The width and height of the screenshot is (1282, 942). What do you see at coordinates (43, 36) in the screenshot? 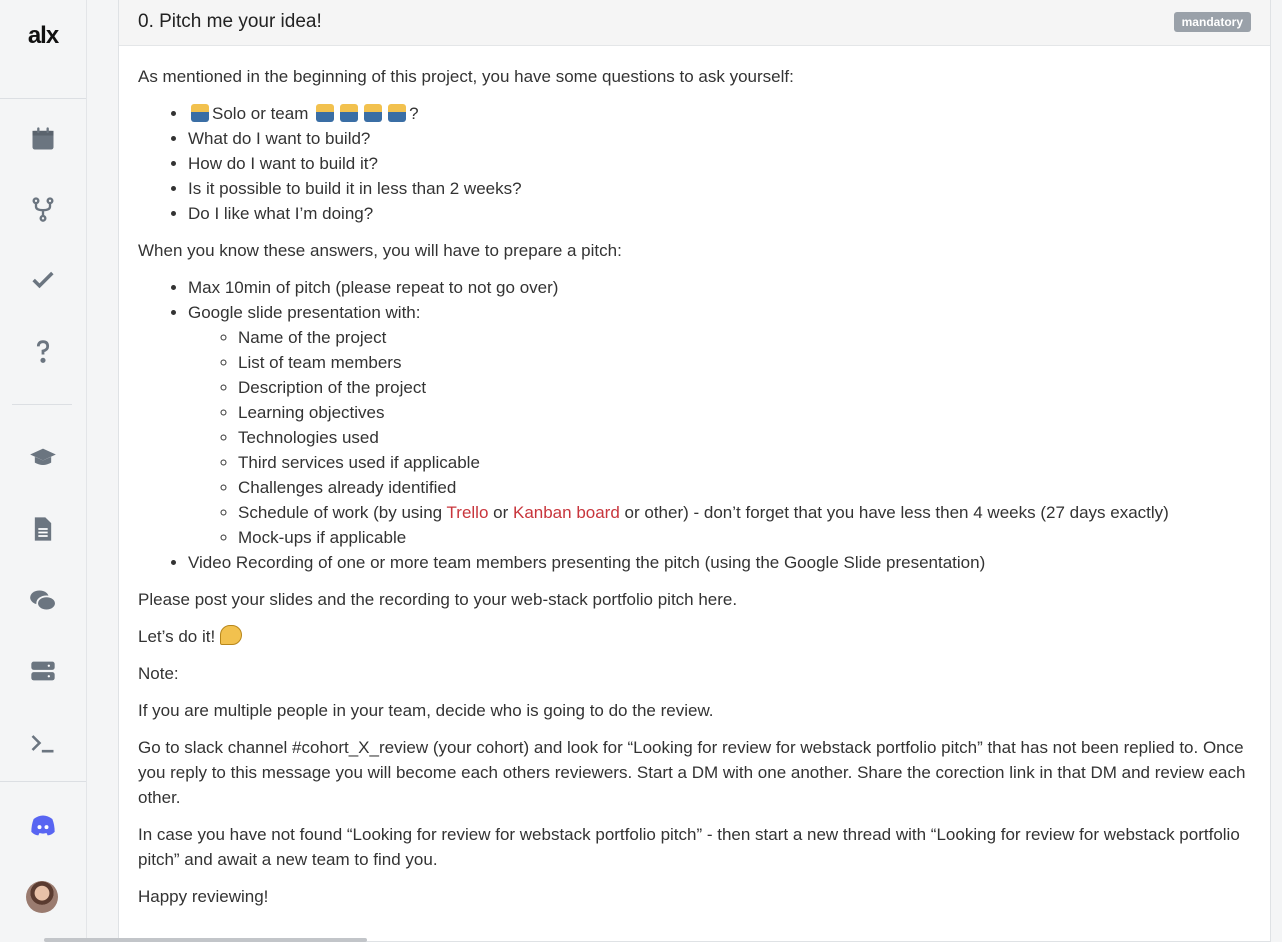
I see `alx-logo: alx` at bounding box center [43, 36].